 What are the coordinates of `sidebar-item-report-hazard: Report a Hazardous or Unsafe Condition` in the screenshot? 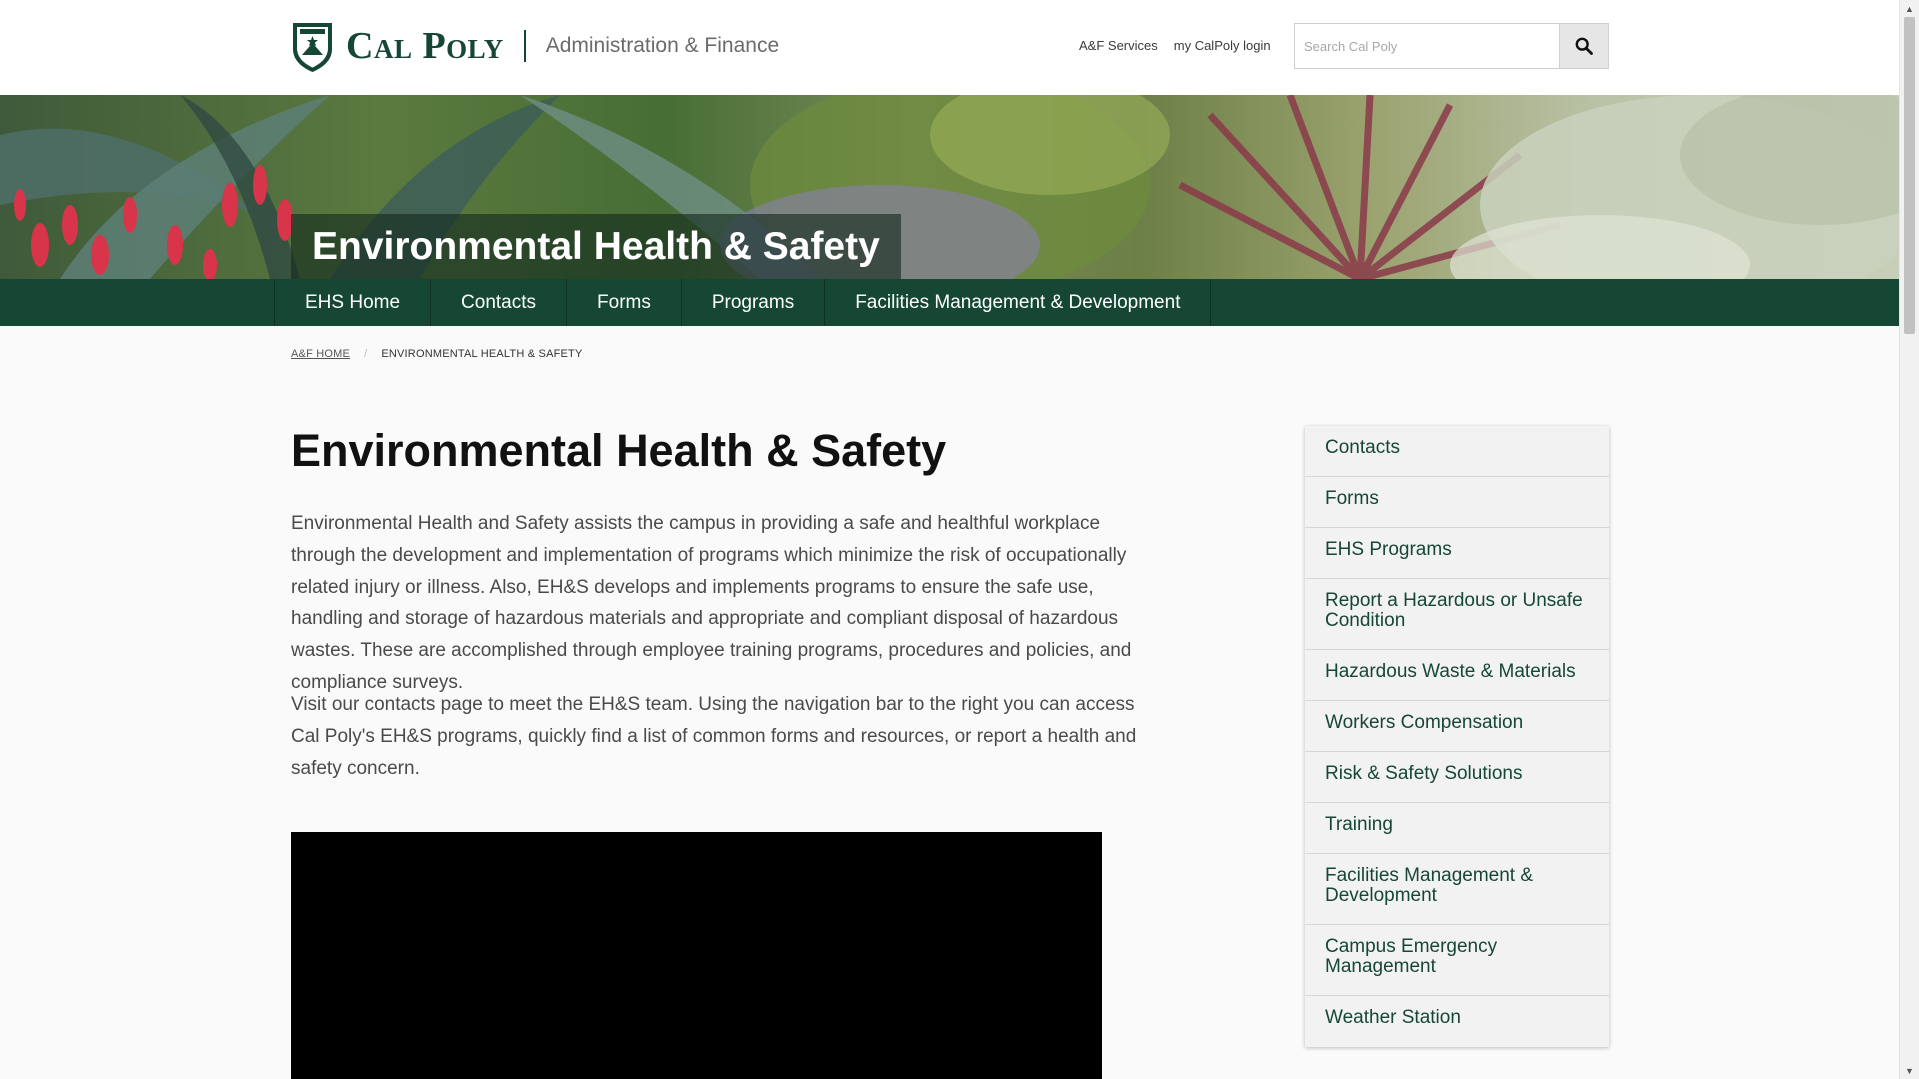 It's located at (1457, 614).